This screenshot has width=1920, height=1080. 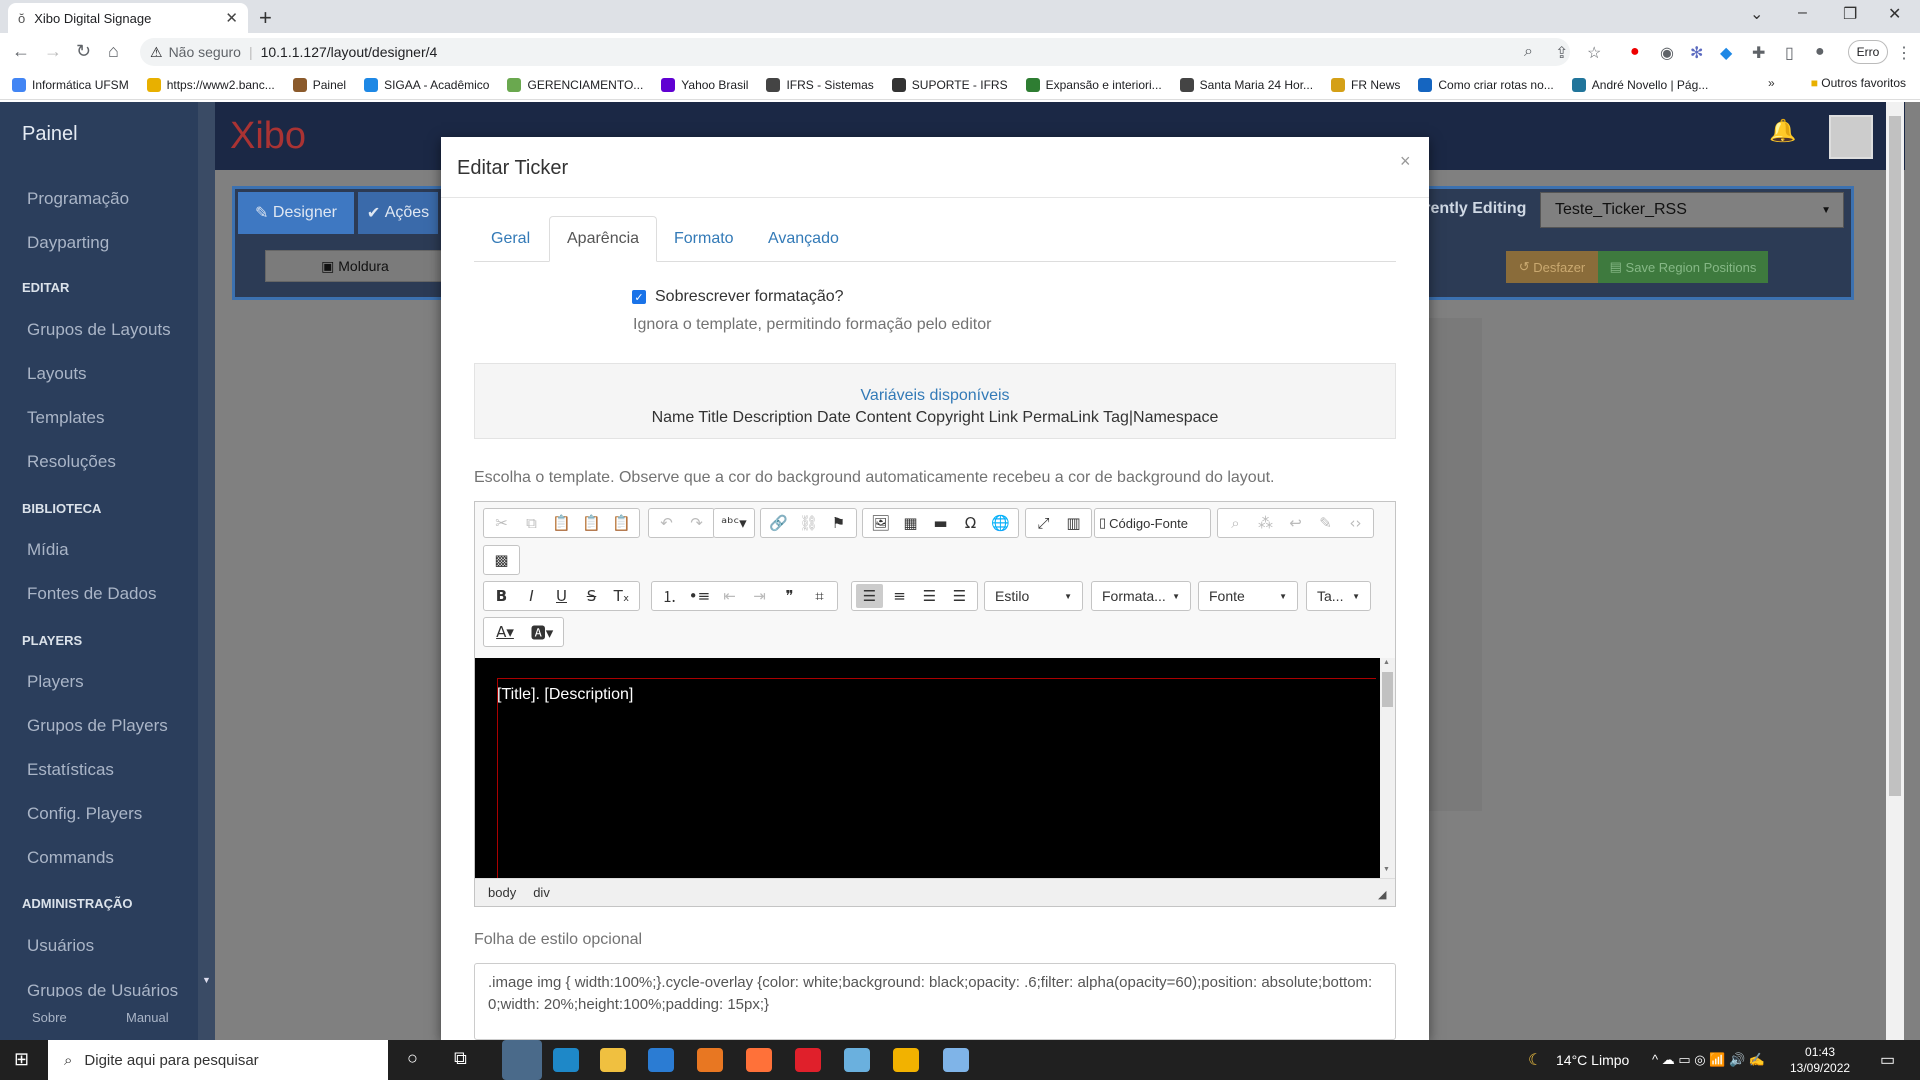 What do you see at coordinates (820, 84) in the screenshot?
I see `bookmark-item: IFRS - Sistemas` at bounding box center [820, 84].